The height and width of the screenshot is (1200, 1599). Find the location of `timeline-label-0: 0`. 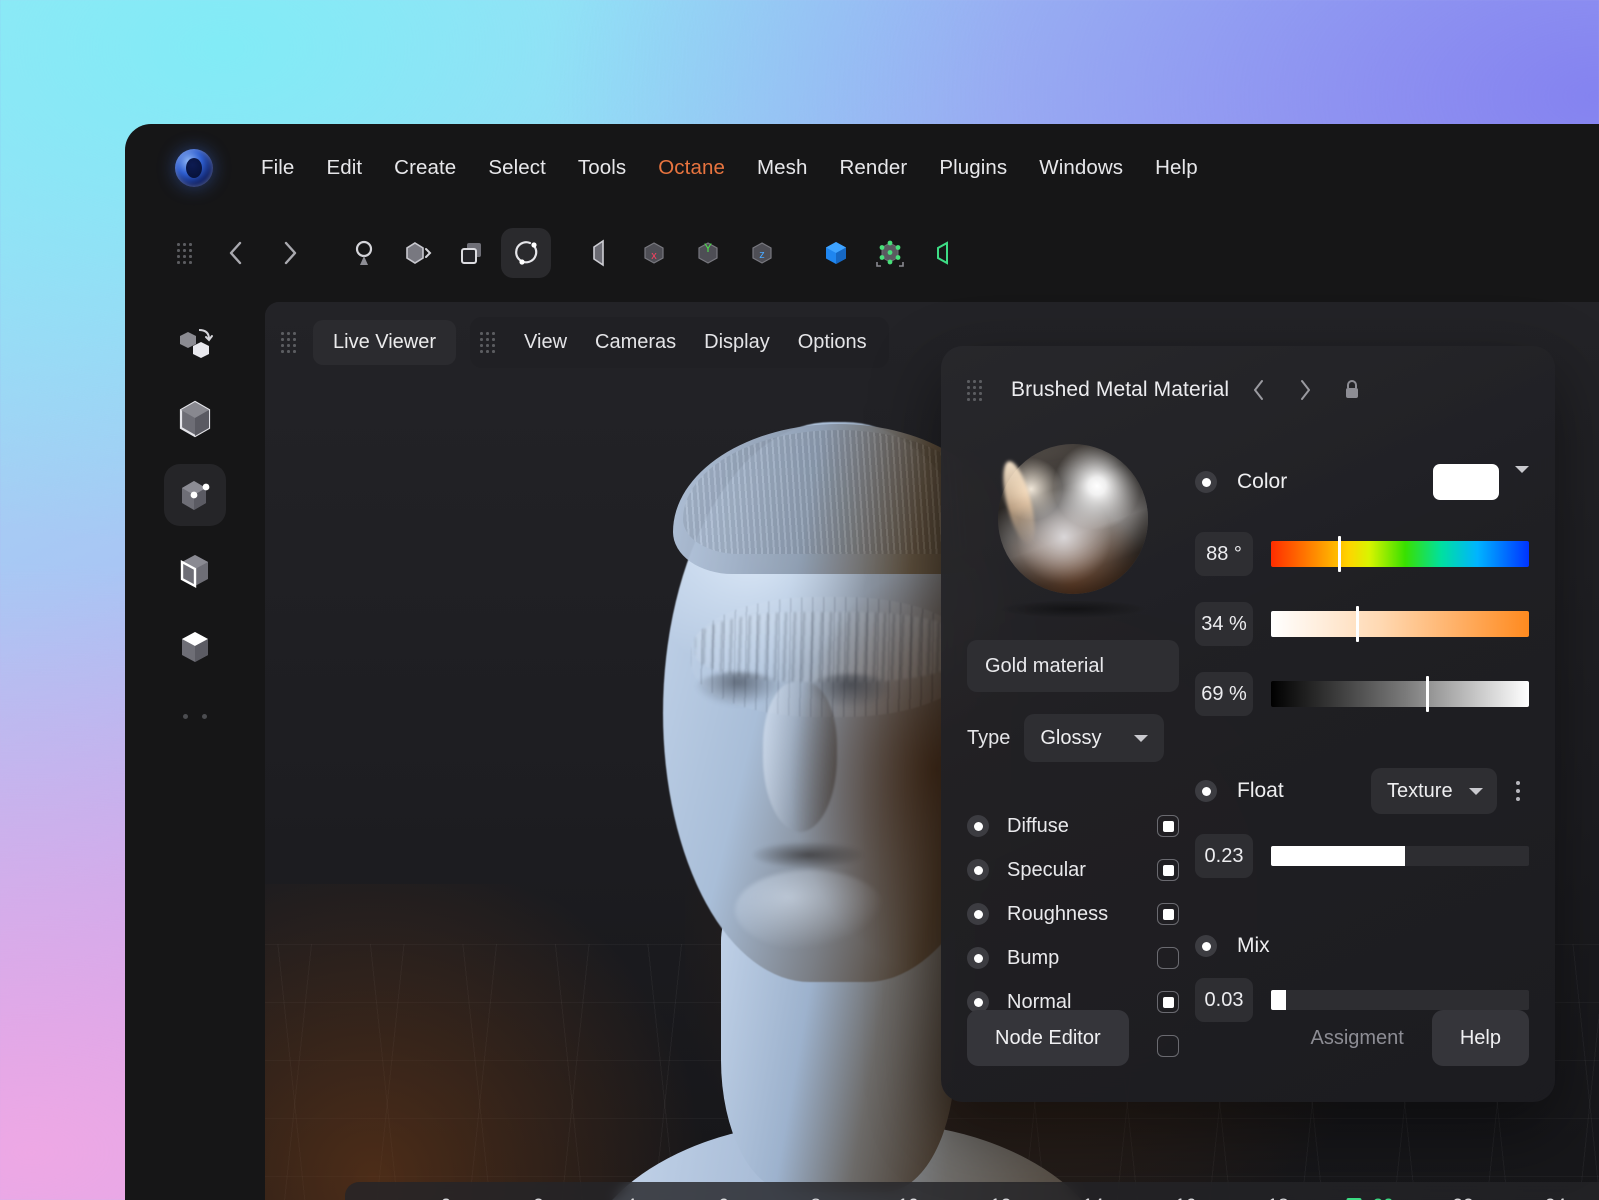

timeline-label-0: 0 is located at coordinates (446, 1198).